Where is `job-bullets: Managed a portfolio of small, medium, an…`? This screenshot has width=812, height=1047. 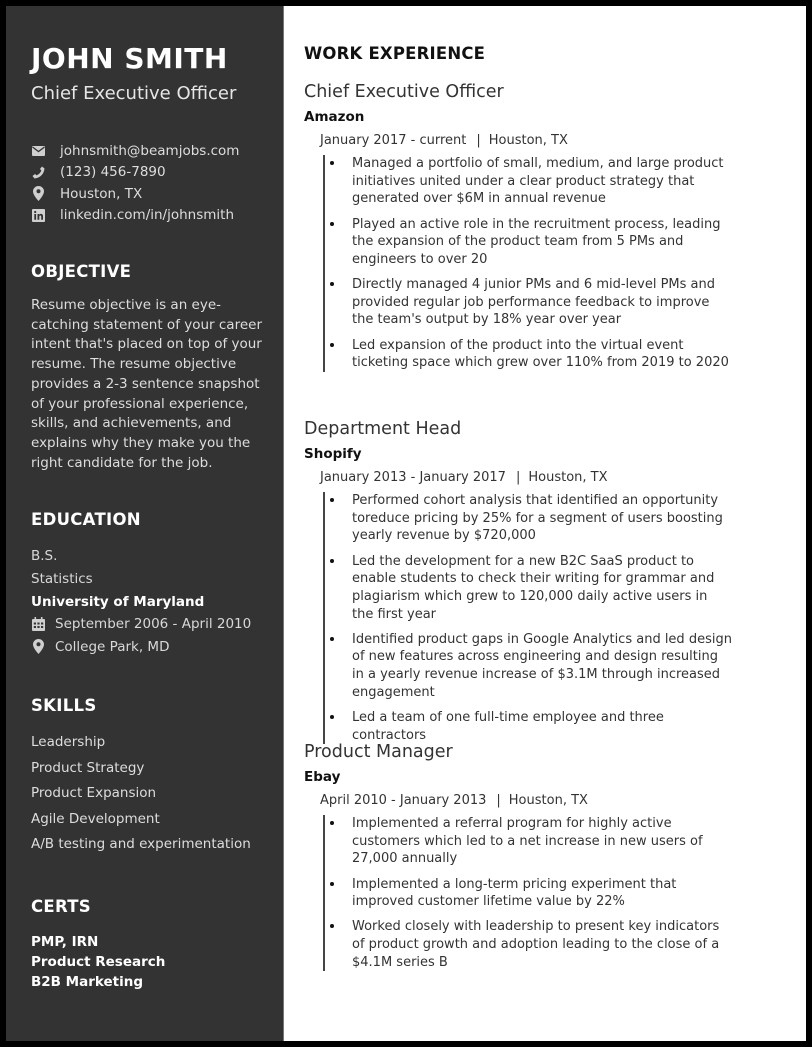
job-bullets: Managed a portfolio of small, medium, an… is located at coordinates (548, 263).